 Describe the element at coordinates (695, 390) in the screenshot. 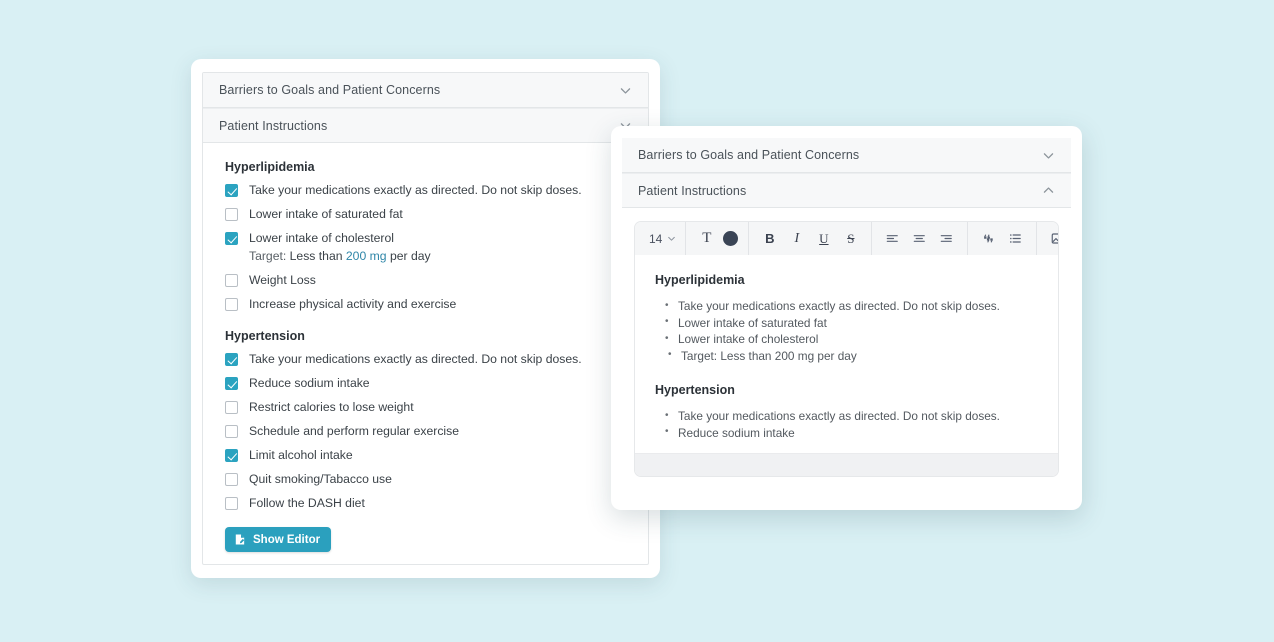

I see `editor-heading-hypertension: Hypertension` at that location.